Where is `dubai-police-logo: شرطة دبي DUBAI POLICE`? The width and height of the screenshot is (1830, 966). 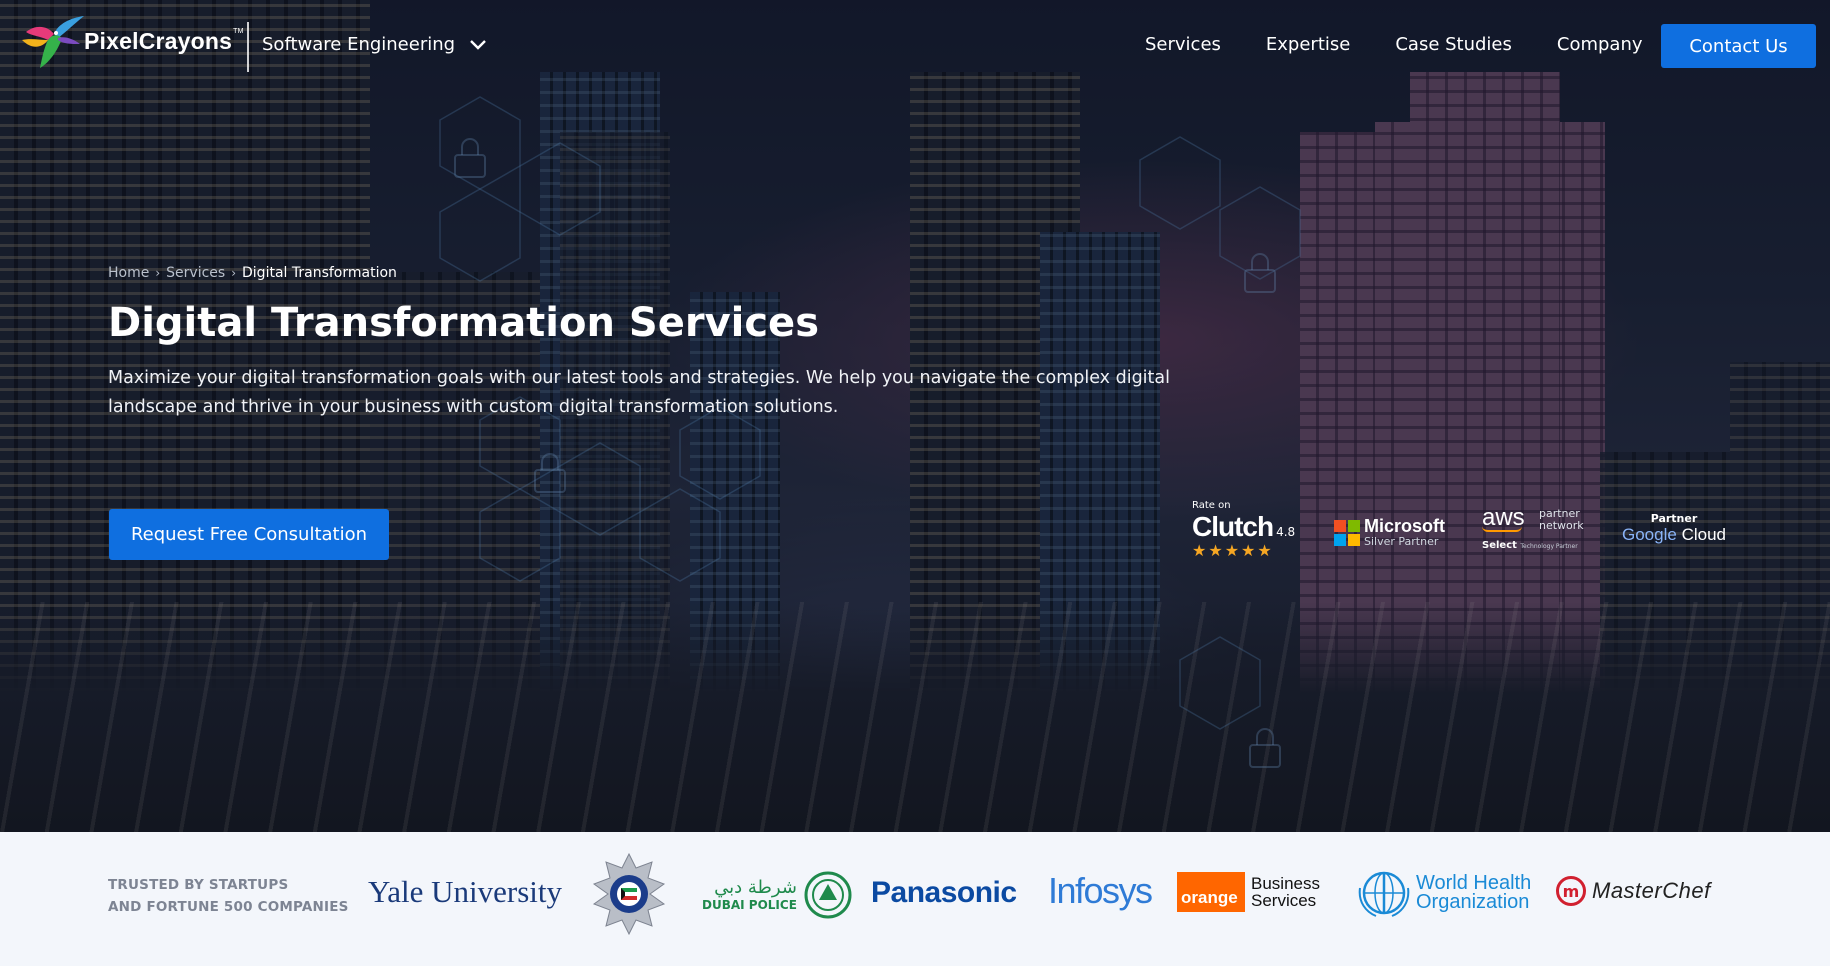 dubai-police-logo: شرطة دبي DUBAI POLICE is located at coordinates (777, 895).